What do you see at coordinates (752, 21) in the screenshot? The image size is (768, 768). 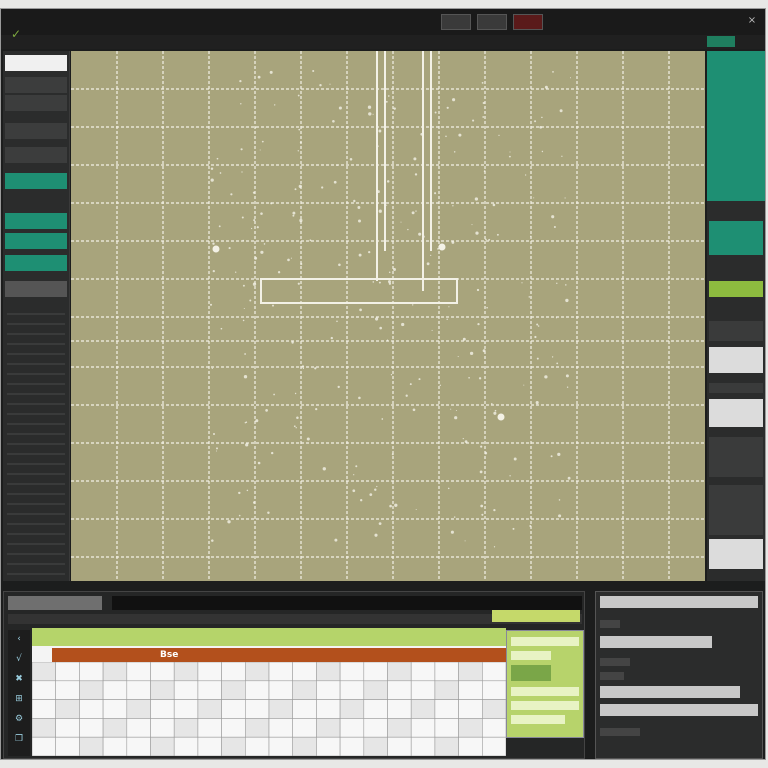 I see `close-icon: ×` at bounding box center [752, 21].